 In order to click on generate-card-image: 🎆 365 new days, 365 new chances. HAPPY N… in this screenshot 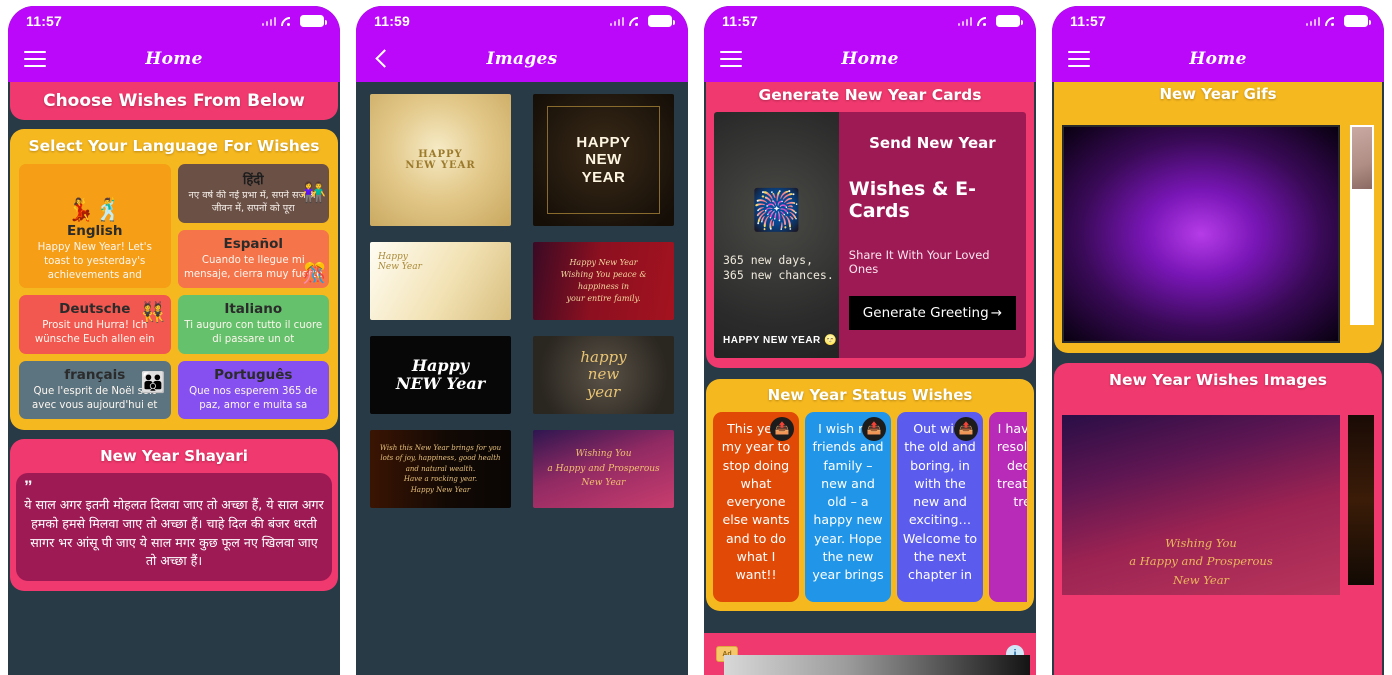, I will do `click(776, 235)`.